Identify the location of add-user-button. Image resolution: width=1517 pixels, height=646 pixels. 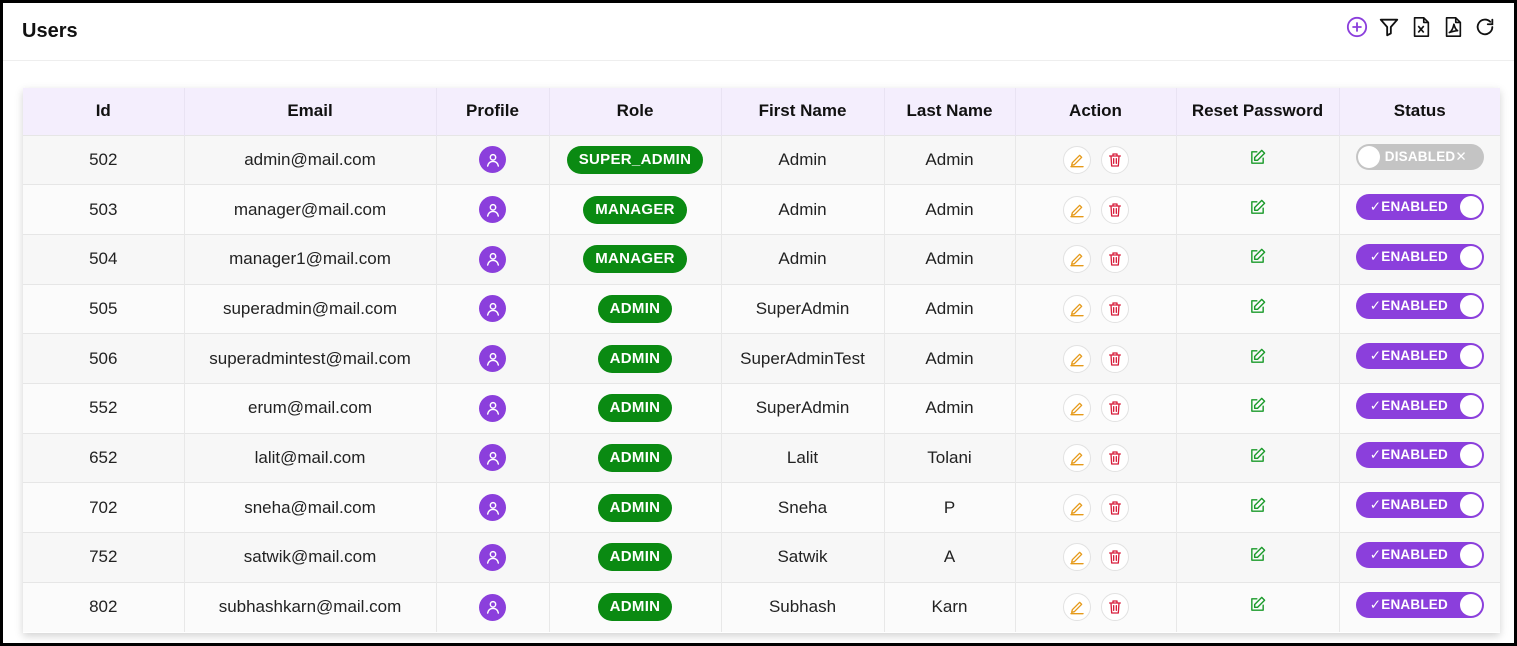
(1356, 26).